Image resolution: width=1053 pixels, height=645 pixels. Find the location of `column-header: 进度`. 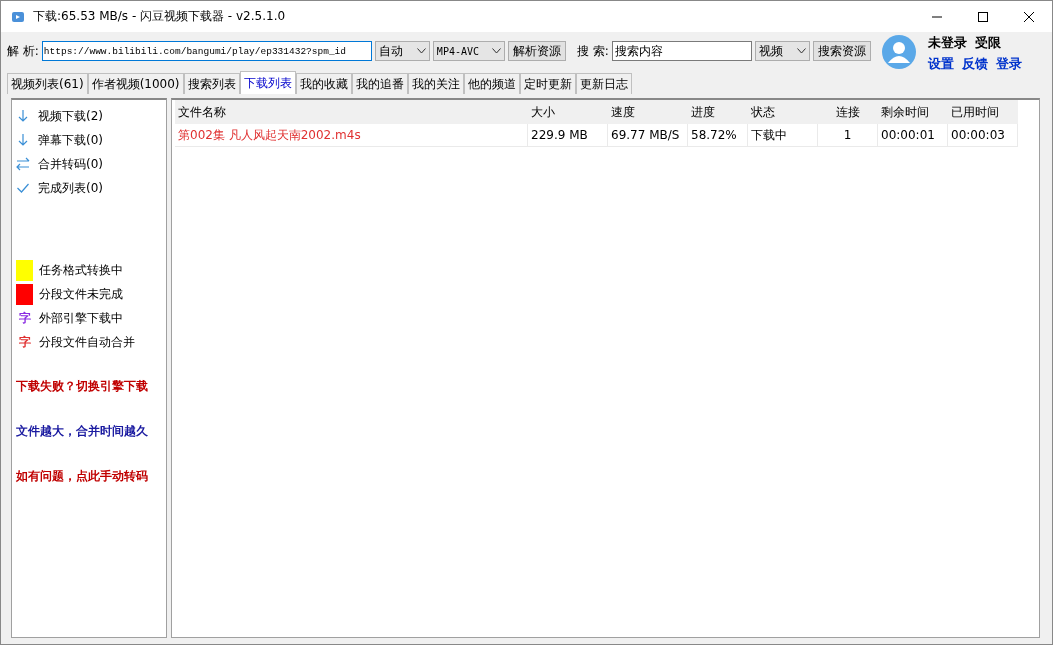

column-header: 进度 is located at coordinates (718, 112).